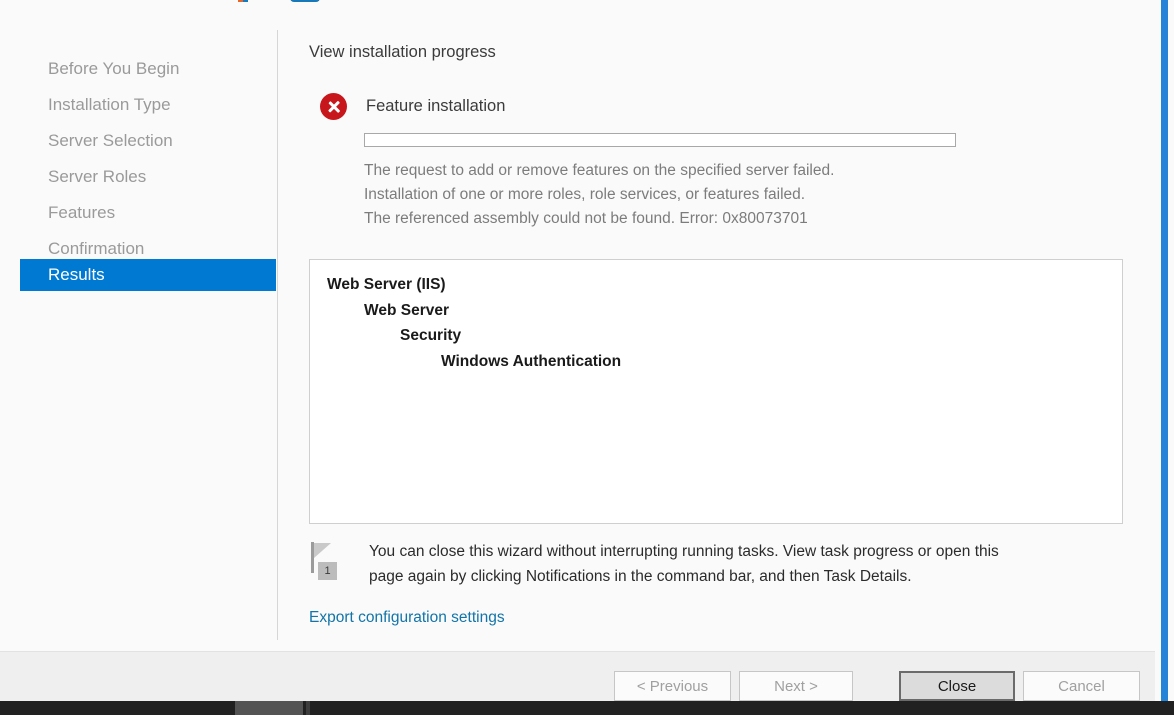  What do you see at coordinates (327, 571) in the screenshot?
I see `notification-count-badge: 1` at bounding box center [327, 571].